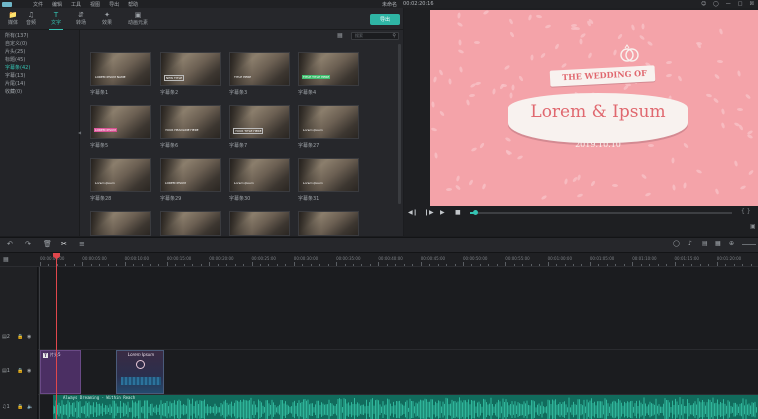 This screenshot has height=419, width=758. I want to click on zoom-out-icon: ⊕, so click(731, 243).